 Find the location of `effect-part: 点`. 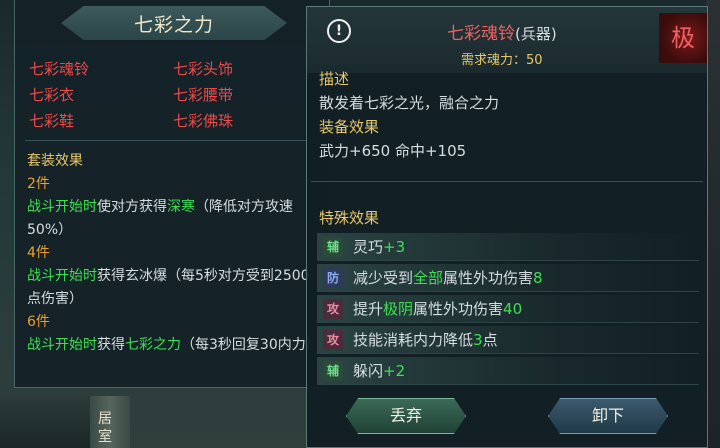

effect-part: 点 is located at coordinates (490, 340).